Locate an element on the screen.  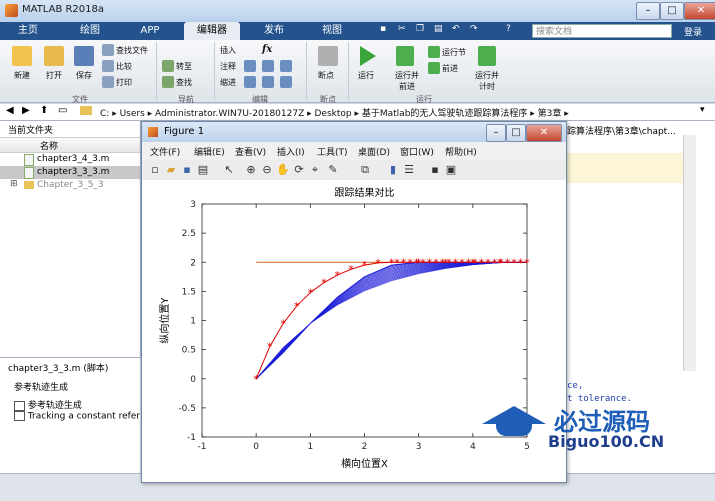
path-dropdown-icon: ▾ is located at coordinates (702, 110).